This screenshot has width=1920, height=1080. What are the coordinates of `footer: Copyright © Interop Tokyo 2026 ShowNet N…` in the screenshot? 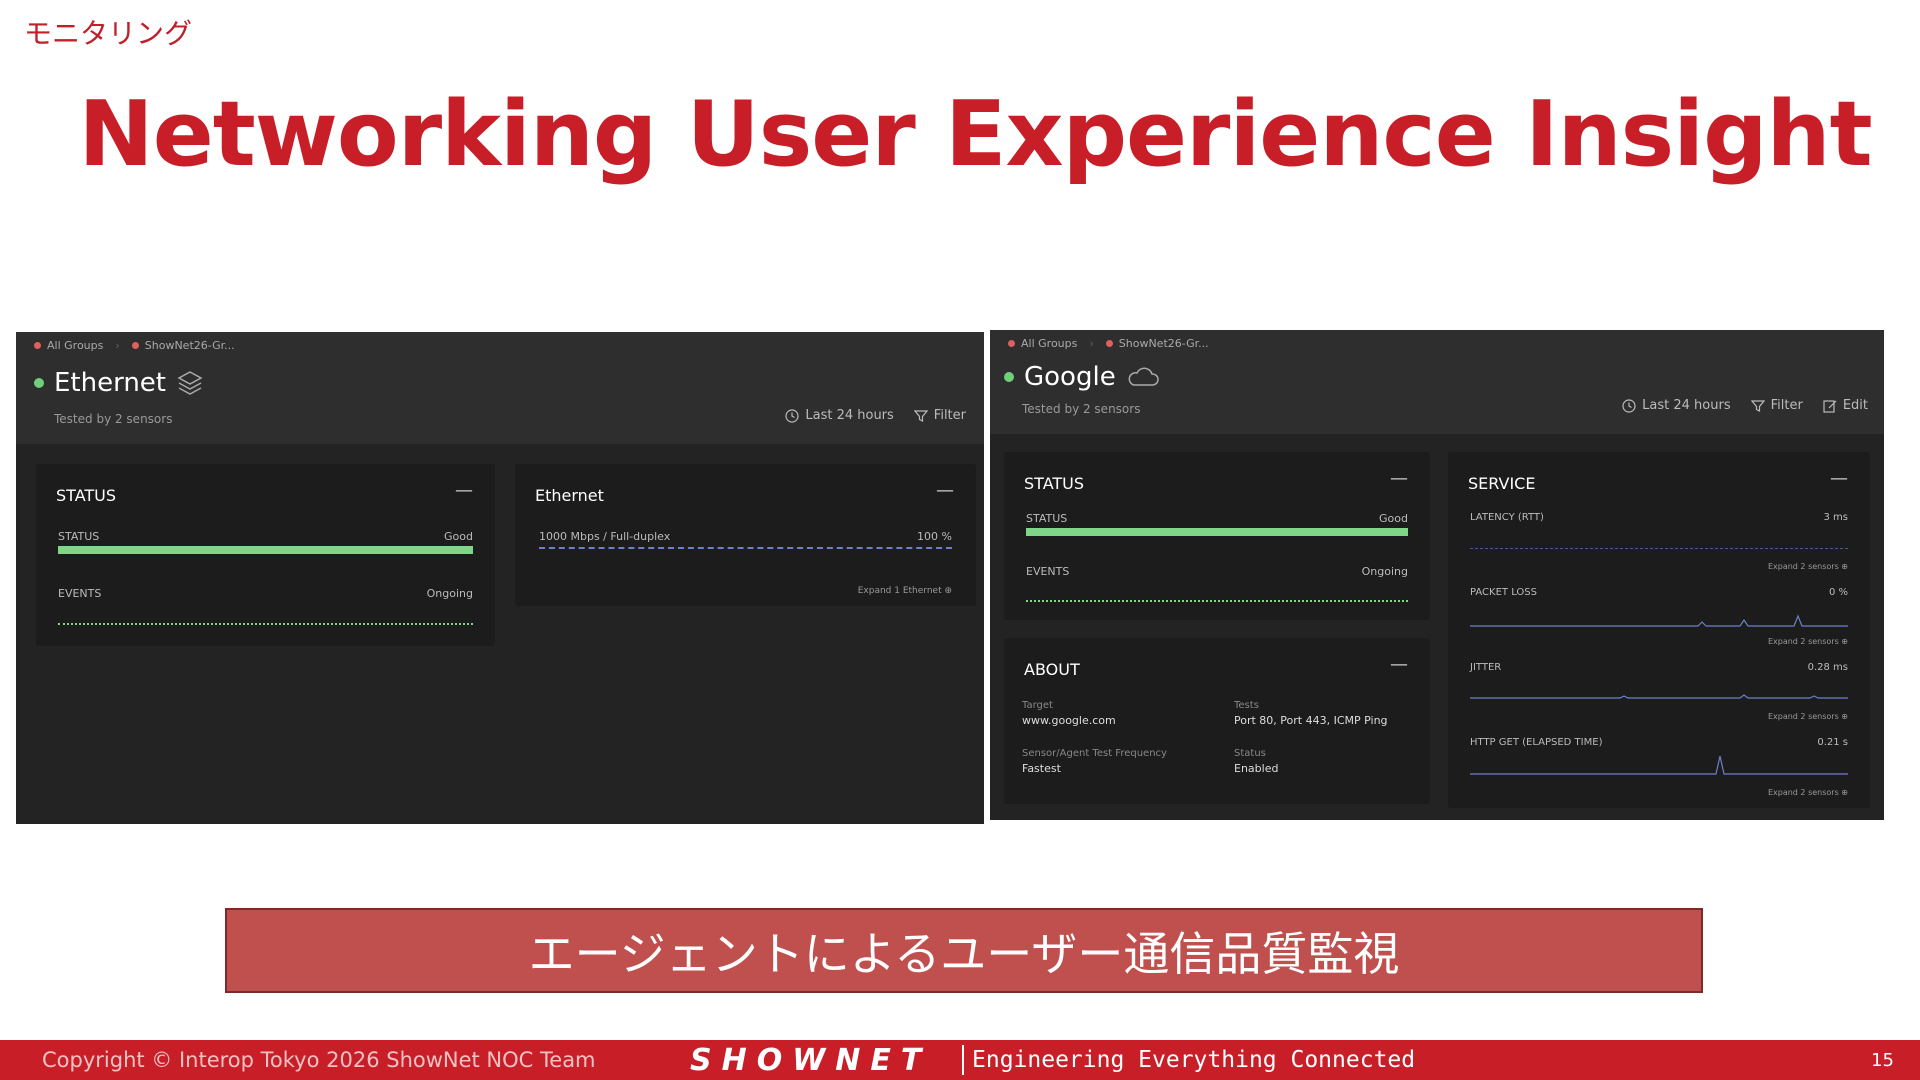 It's located at (960, 1060).